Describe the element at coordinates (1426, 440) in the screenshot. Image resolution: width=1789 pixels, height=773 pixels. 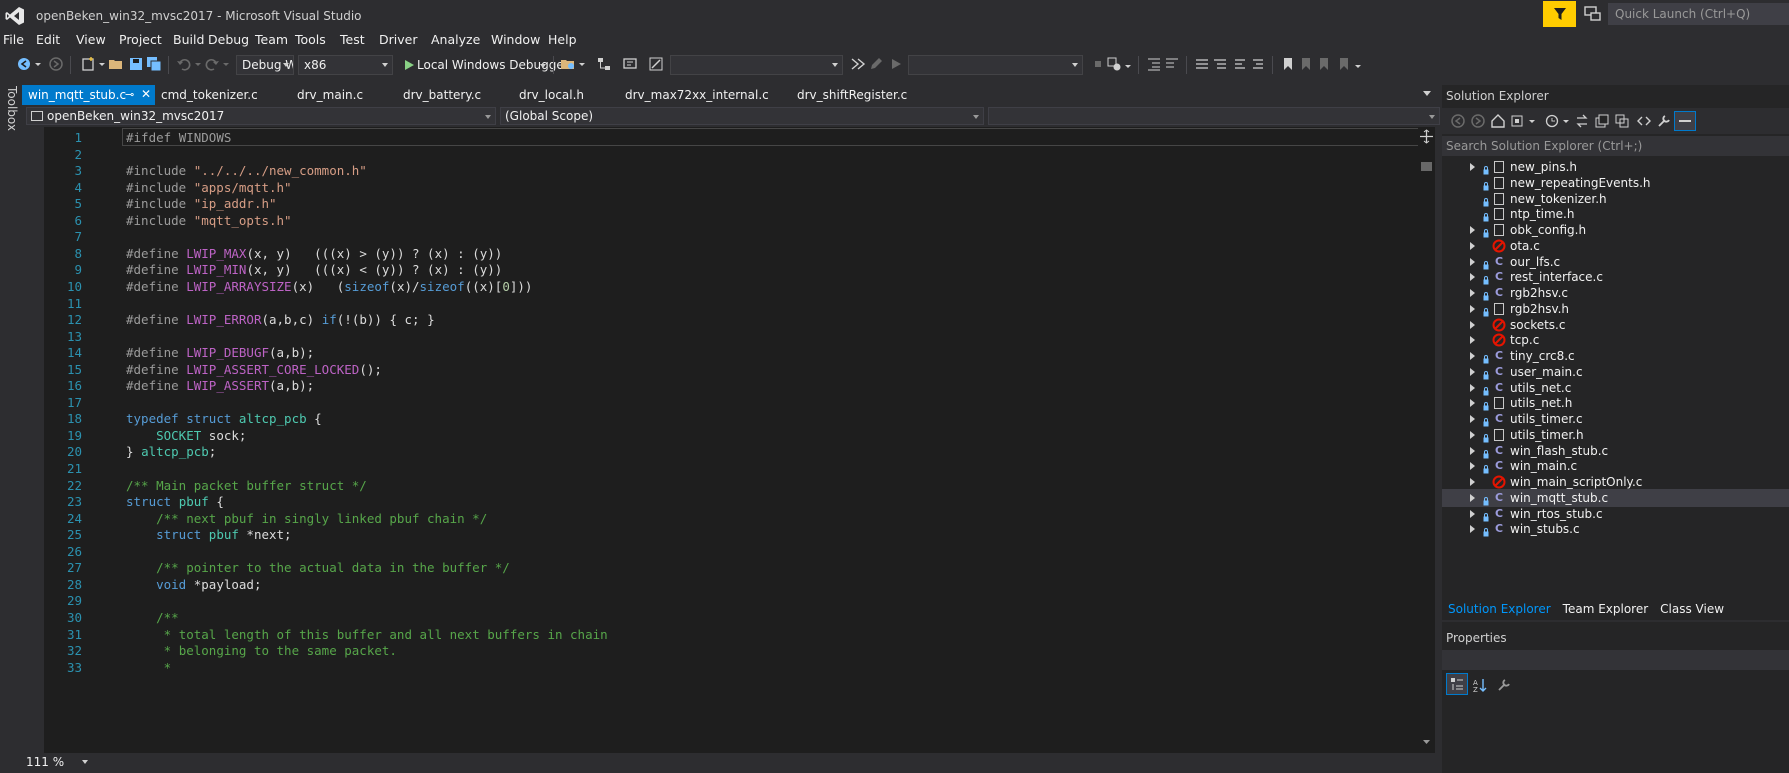
I see `editor-vertical-scrollbar` at that location.